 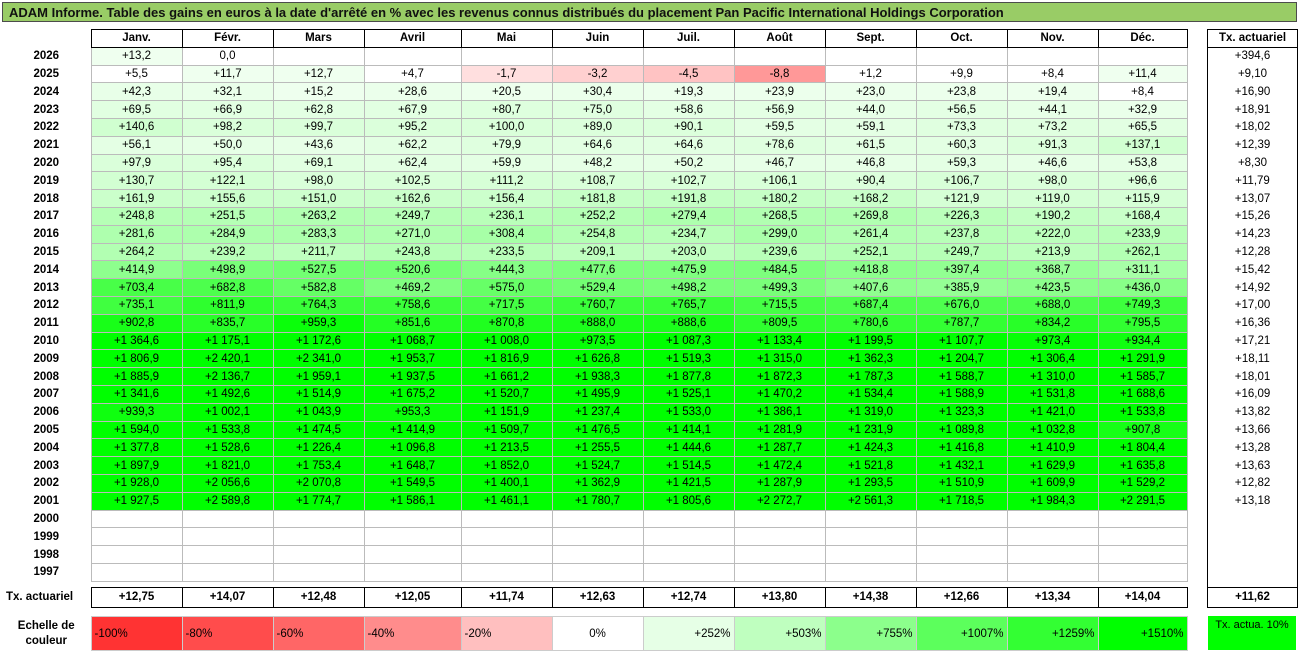 I want to click on gain-cell: +888,6, so click(x=688, y=323).